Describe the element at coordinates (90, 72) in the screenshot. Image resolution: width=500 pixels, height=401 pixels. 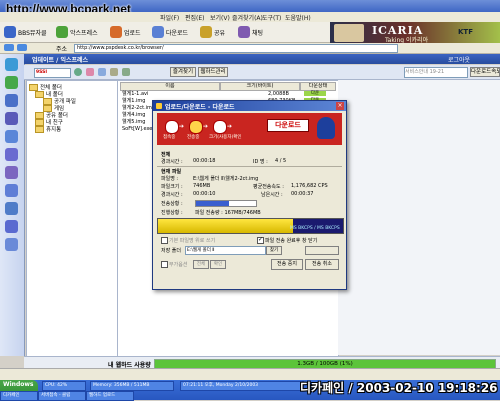
I see `upload-icon` at that location.